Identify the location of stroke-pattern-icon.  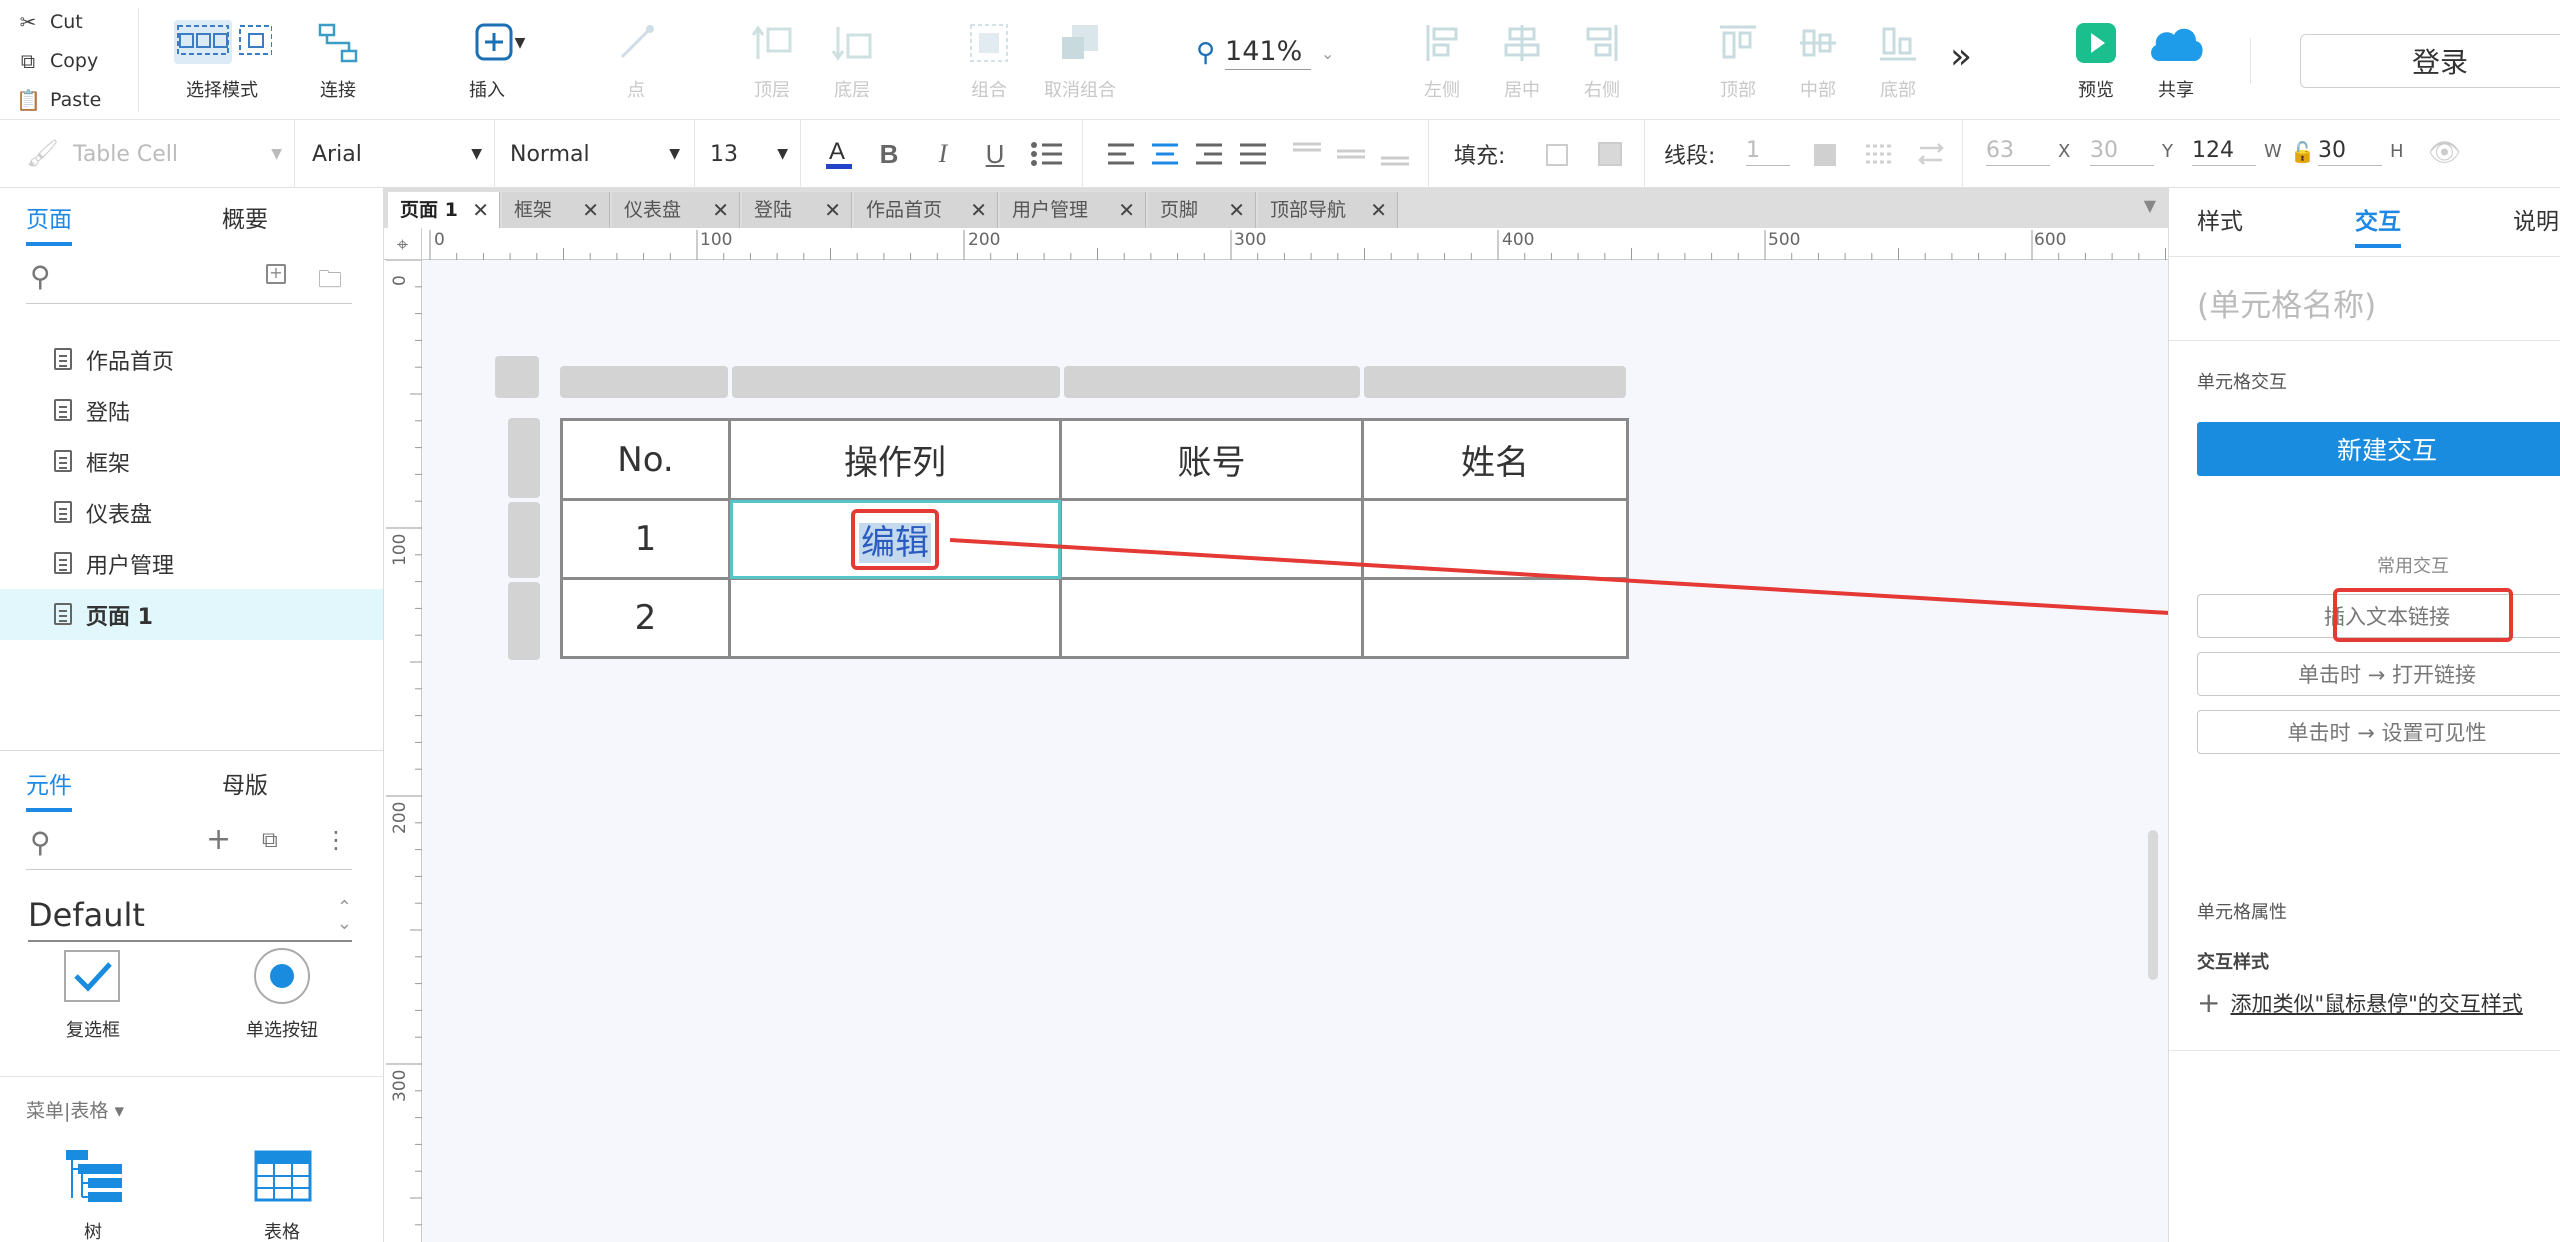
(1879, 154).